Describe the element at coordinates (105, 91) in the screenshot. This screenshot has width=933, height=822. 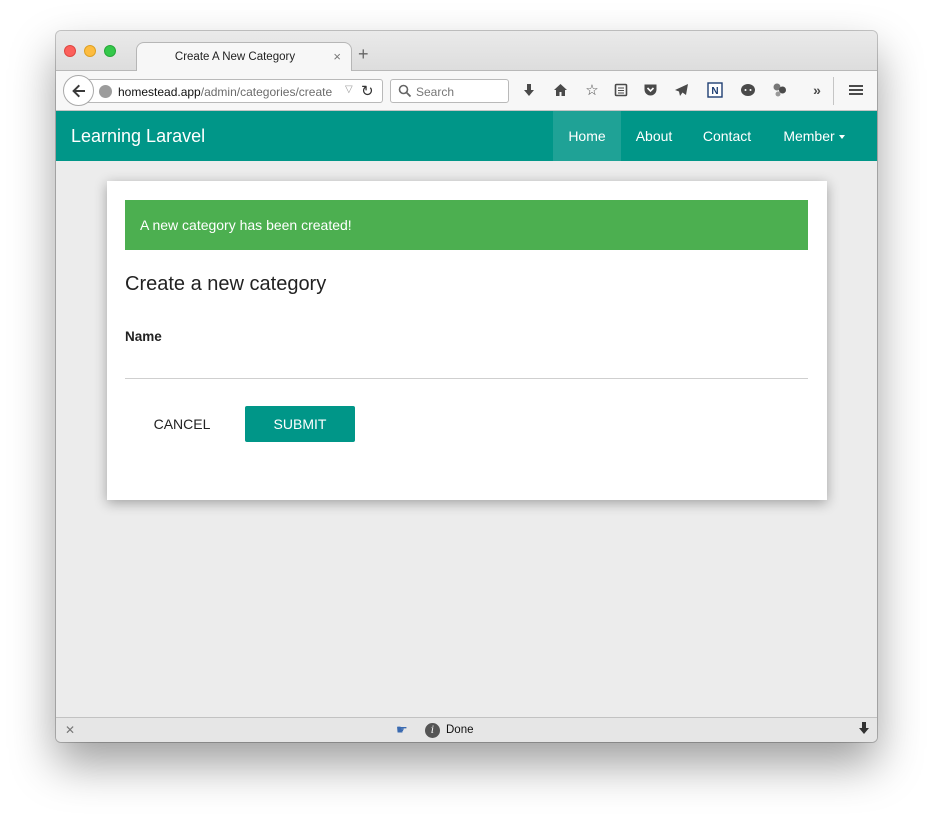
I see `site-identity-icon` at that location.